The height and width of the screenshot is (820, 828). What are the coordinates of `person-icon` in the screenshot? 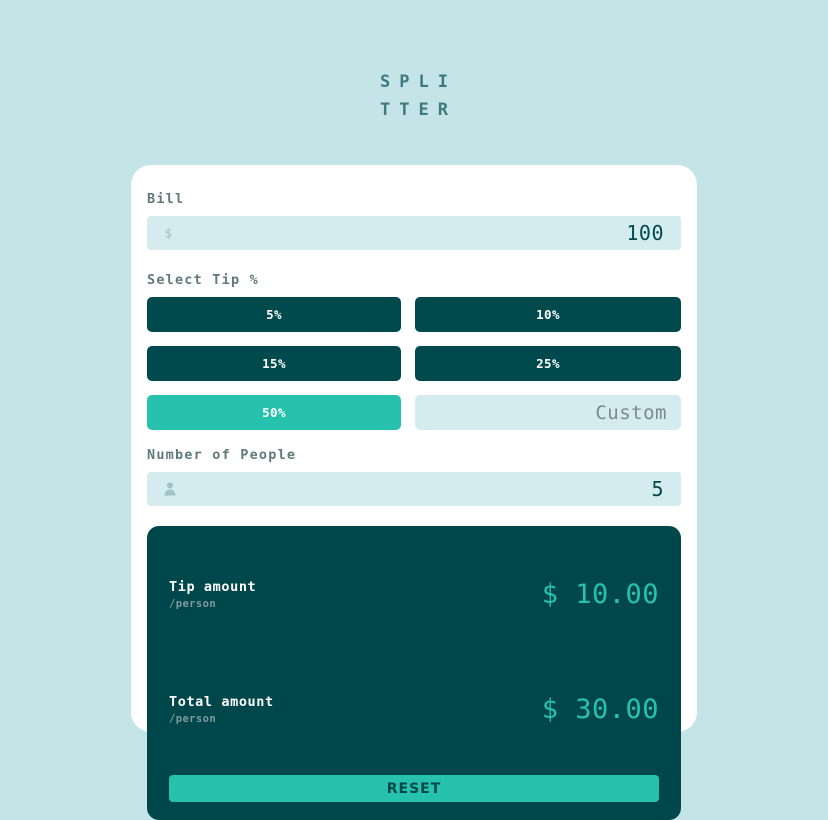 It's located at (169, 489).